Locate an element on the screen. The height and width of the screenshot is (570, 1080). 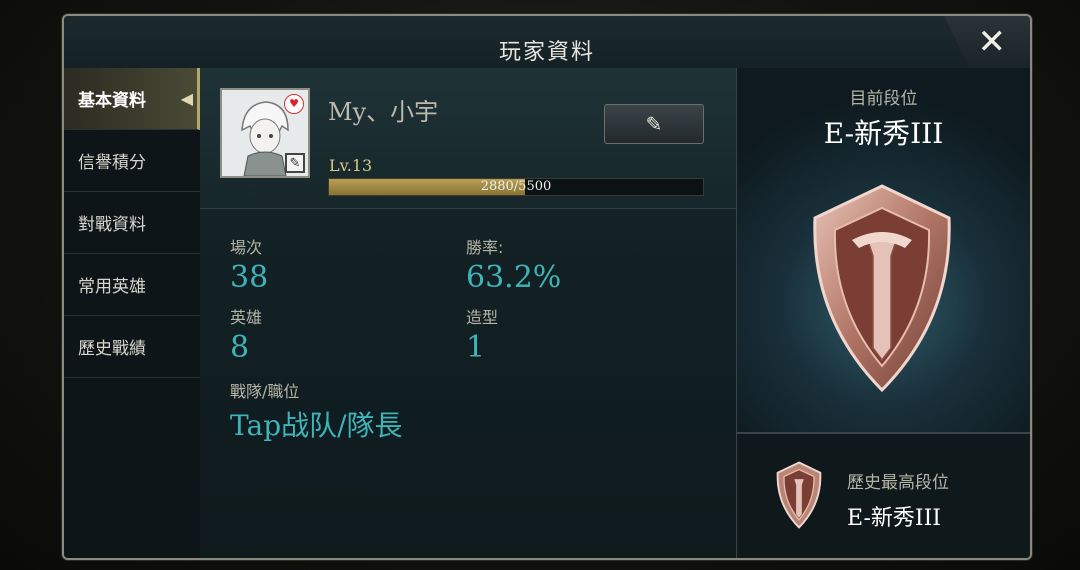
close-icon: ✕ is located at coordinates (992, 42).